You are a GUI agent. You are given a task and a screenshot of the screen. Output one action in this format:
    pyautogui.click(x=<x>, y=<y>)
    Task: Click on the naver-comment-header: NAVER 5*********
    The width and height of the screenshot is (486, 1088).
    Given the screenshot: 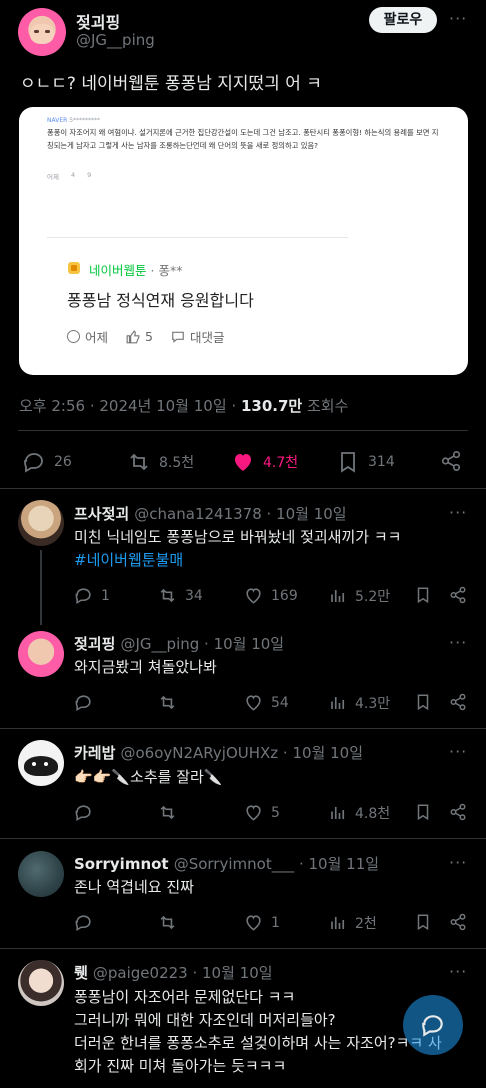 What is the action you would take?
    pyautogui.click(x=73, y=120)
    